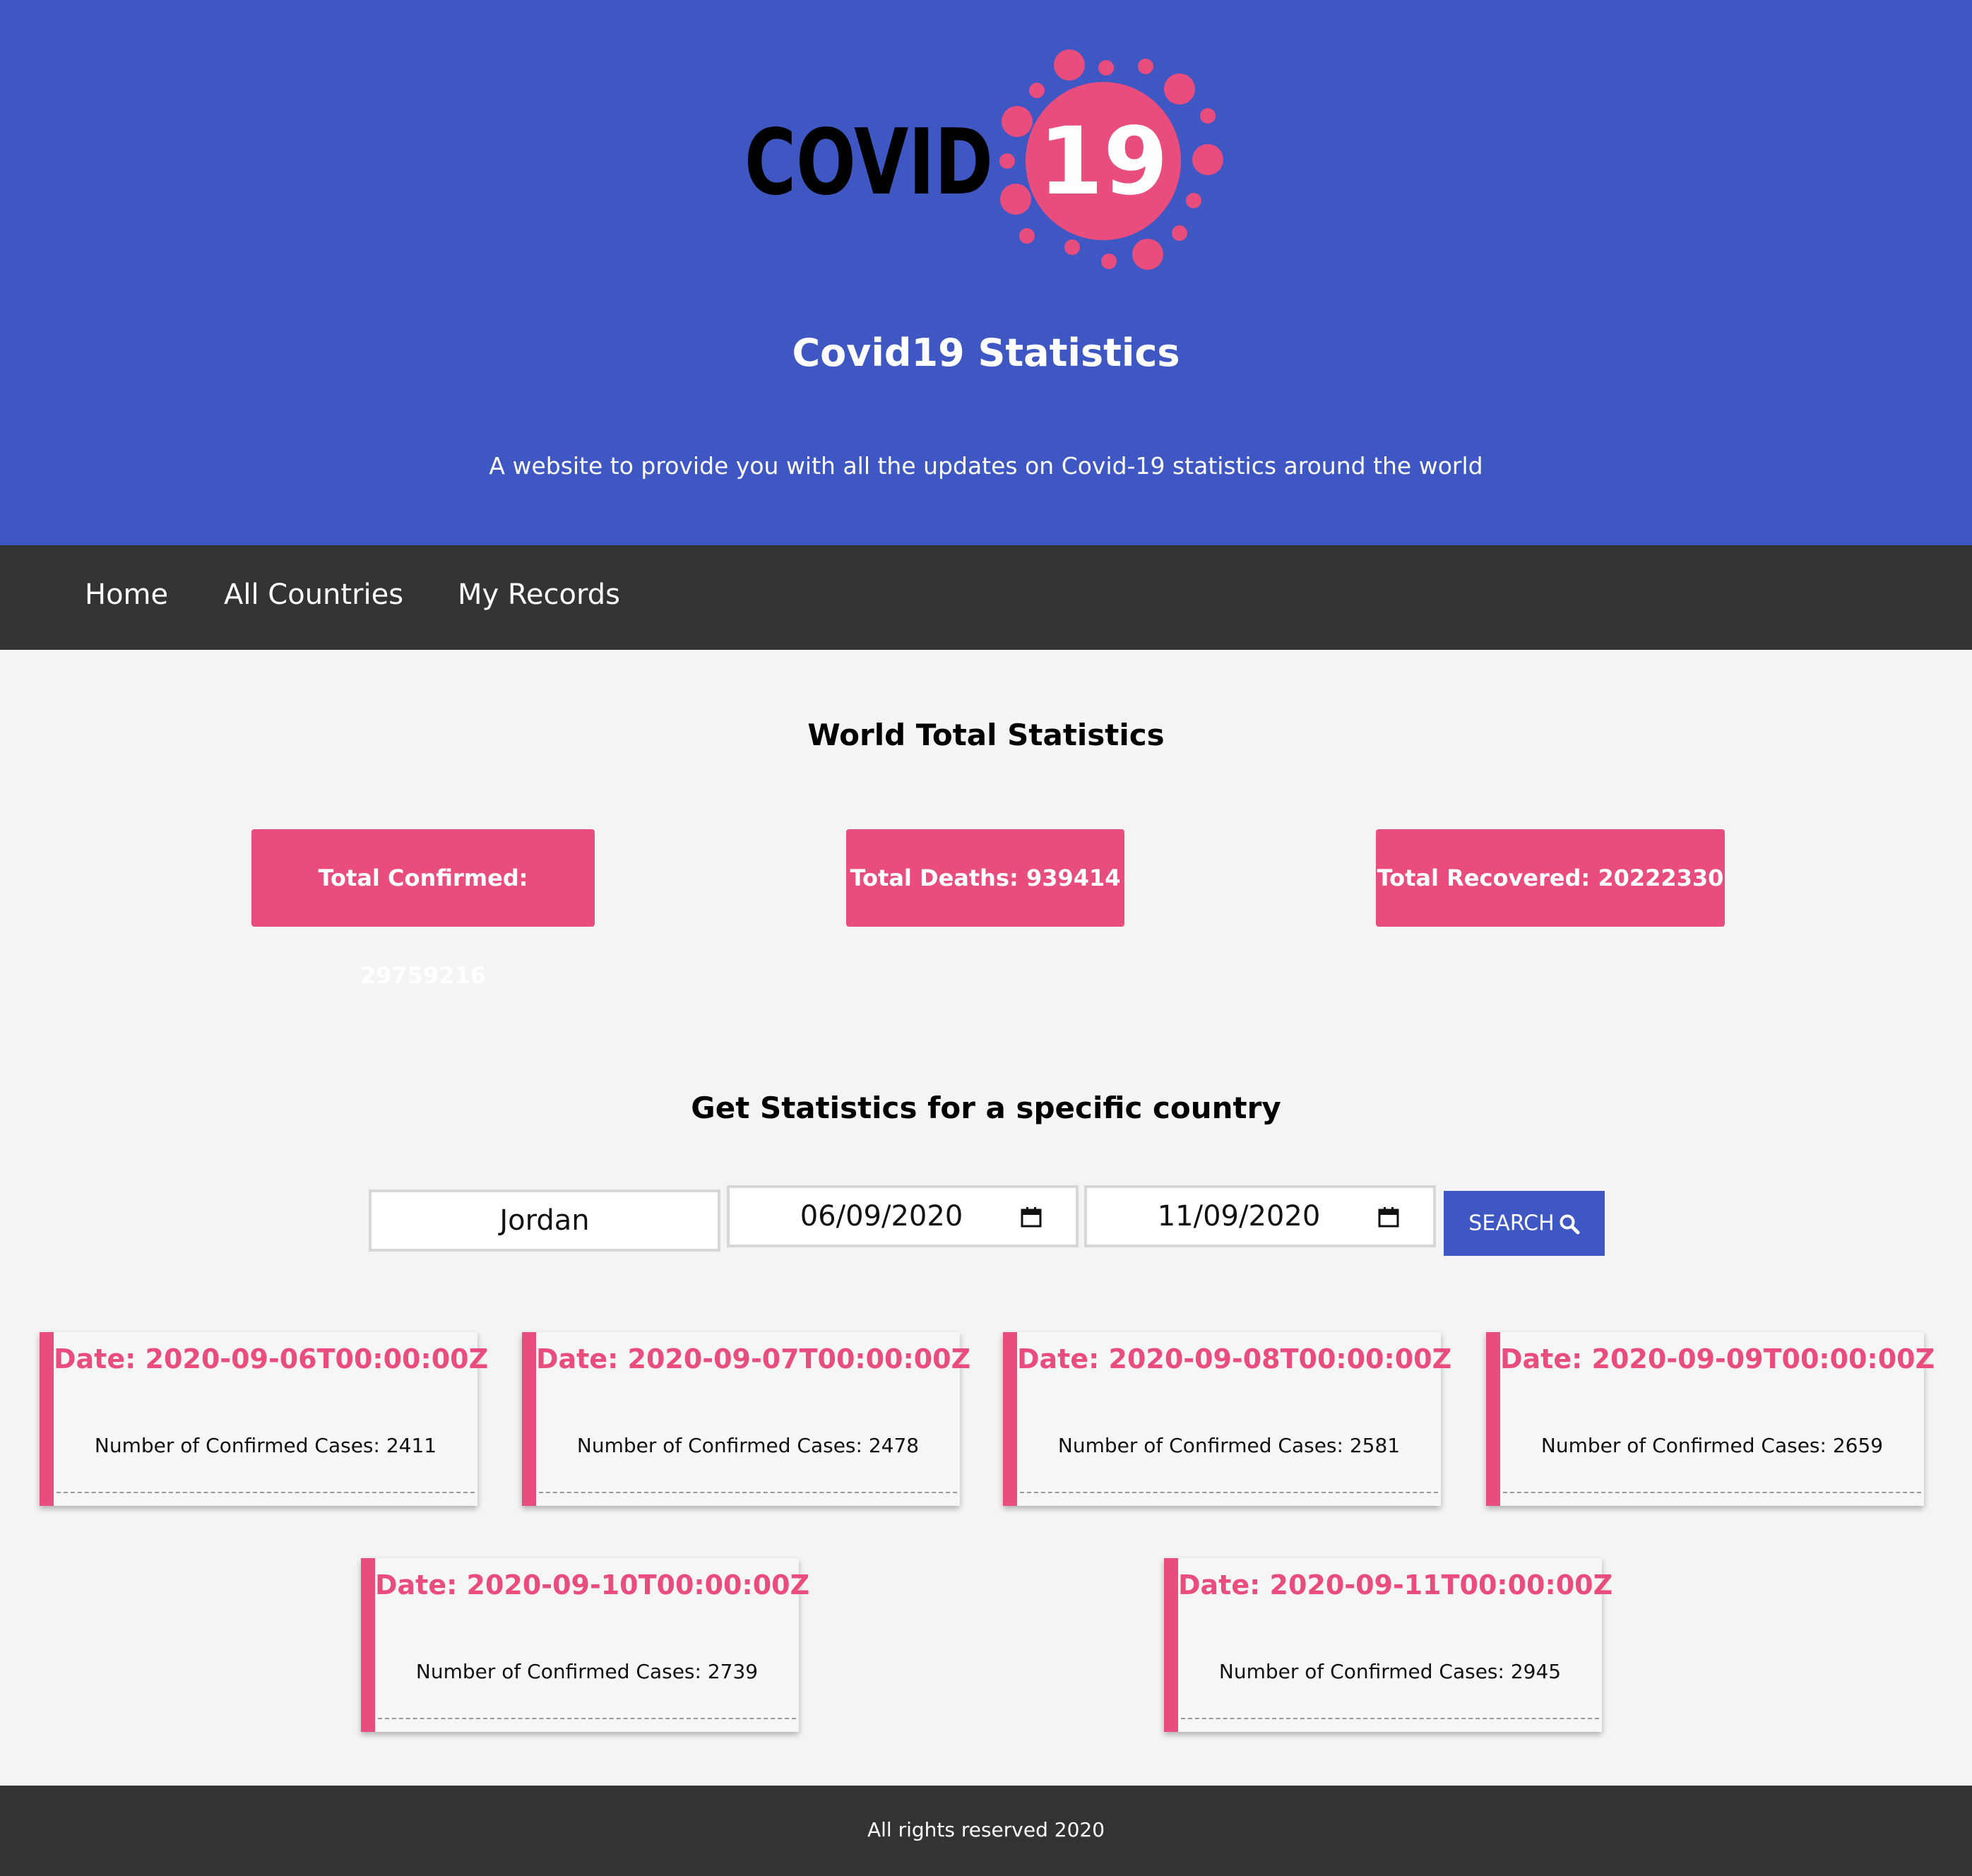 The image size is (1972, 1876). I want to click on svg-text: COVID, so click(869, 162).